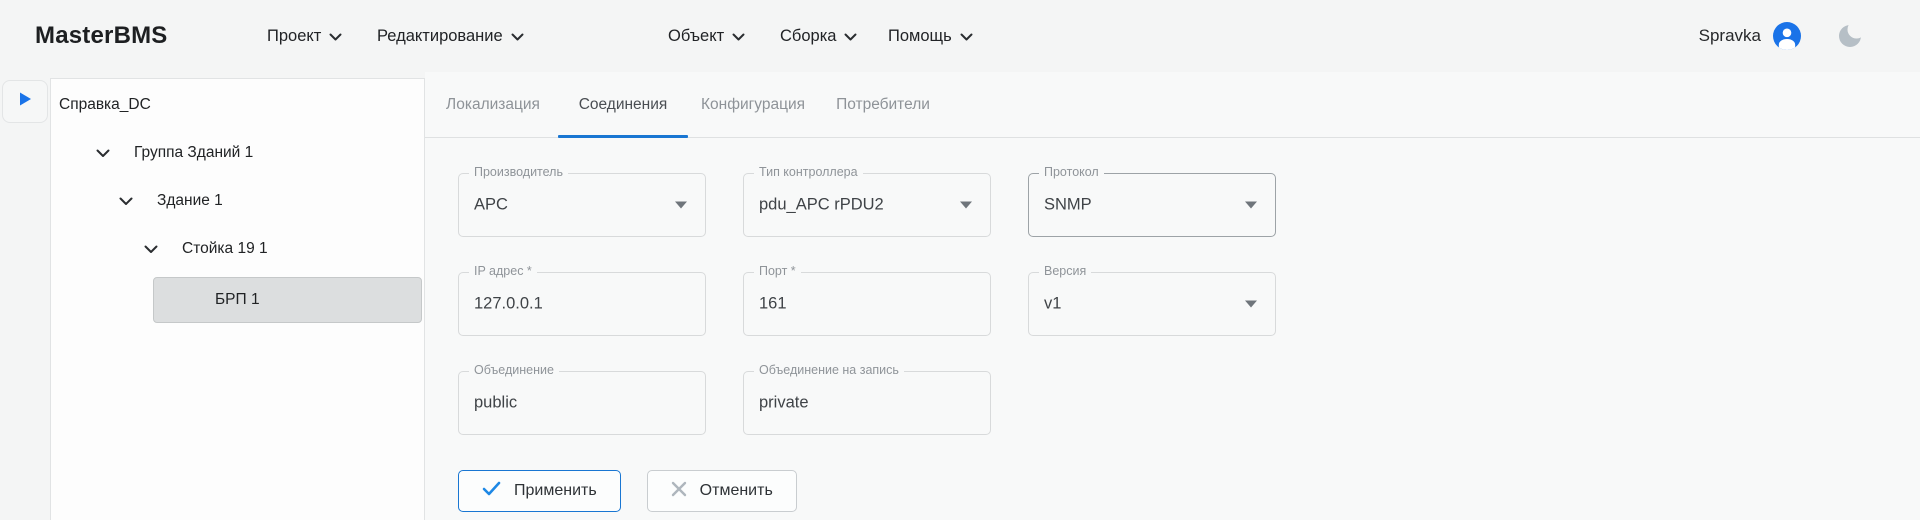 The image size is (1920, 520). I want to click on field-label: Производитель, so click(518, 172).